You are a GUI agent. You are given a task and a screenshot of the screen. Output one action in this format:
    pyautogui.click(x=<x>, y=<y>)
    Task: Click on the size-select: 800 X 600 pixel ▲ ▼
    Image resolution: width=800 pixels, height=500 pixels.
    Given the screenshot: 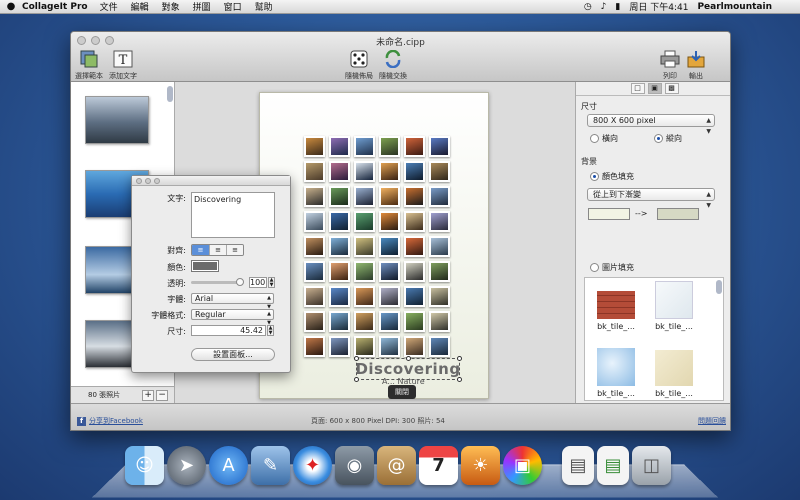 What is the action you would take?
    pyautogui.click(x=651, y=124)
    